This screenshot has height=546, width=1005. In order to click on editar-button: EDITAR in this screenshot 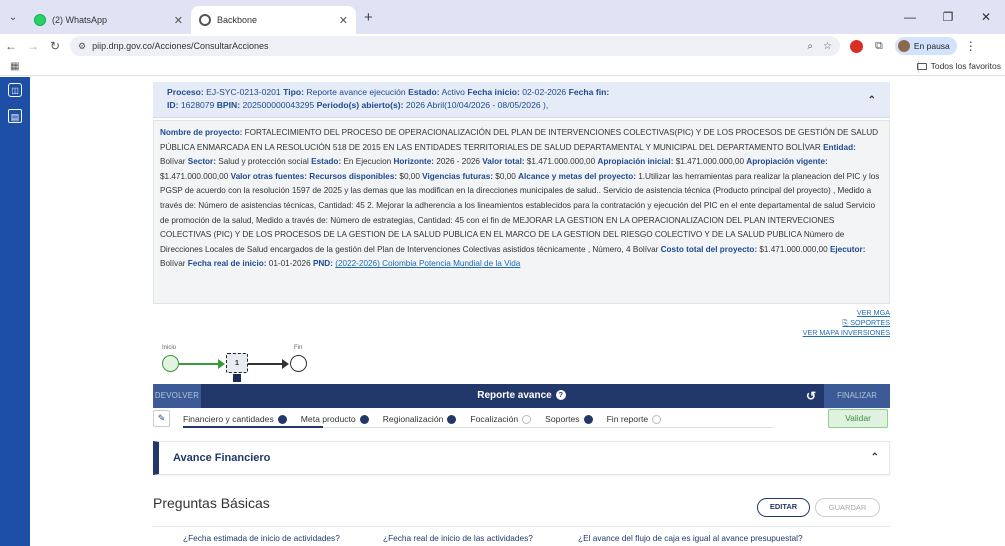, I will do `click(783, 507)`.